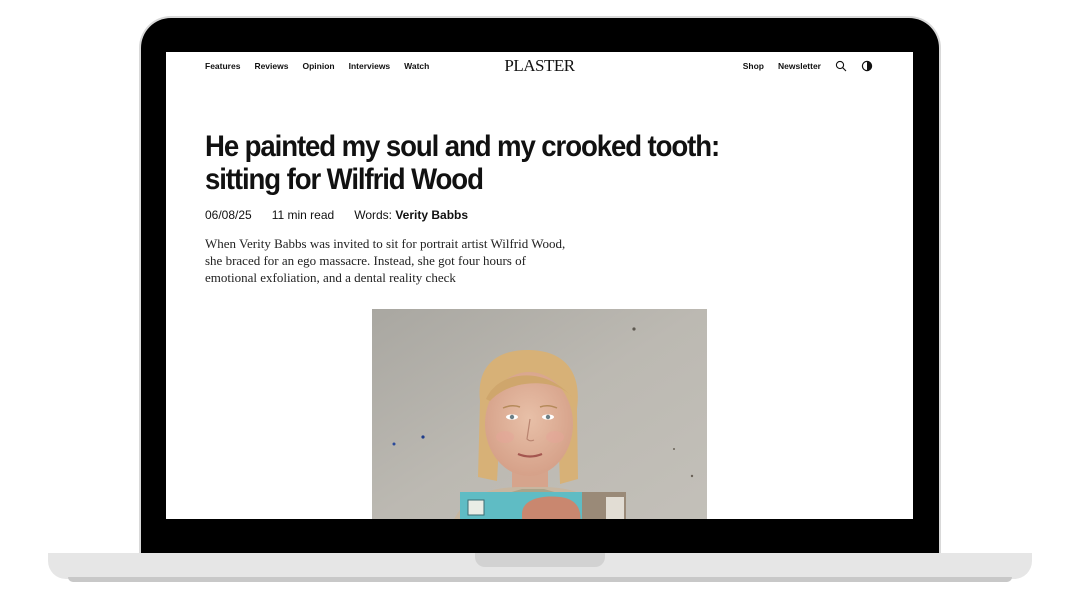 The width and height of the screenshot is (1080, 600). What do you see at coordinates (373, 215) in the screenshot?
I see `words-label: Words:` at bounding box center [373, 215].